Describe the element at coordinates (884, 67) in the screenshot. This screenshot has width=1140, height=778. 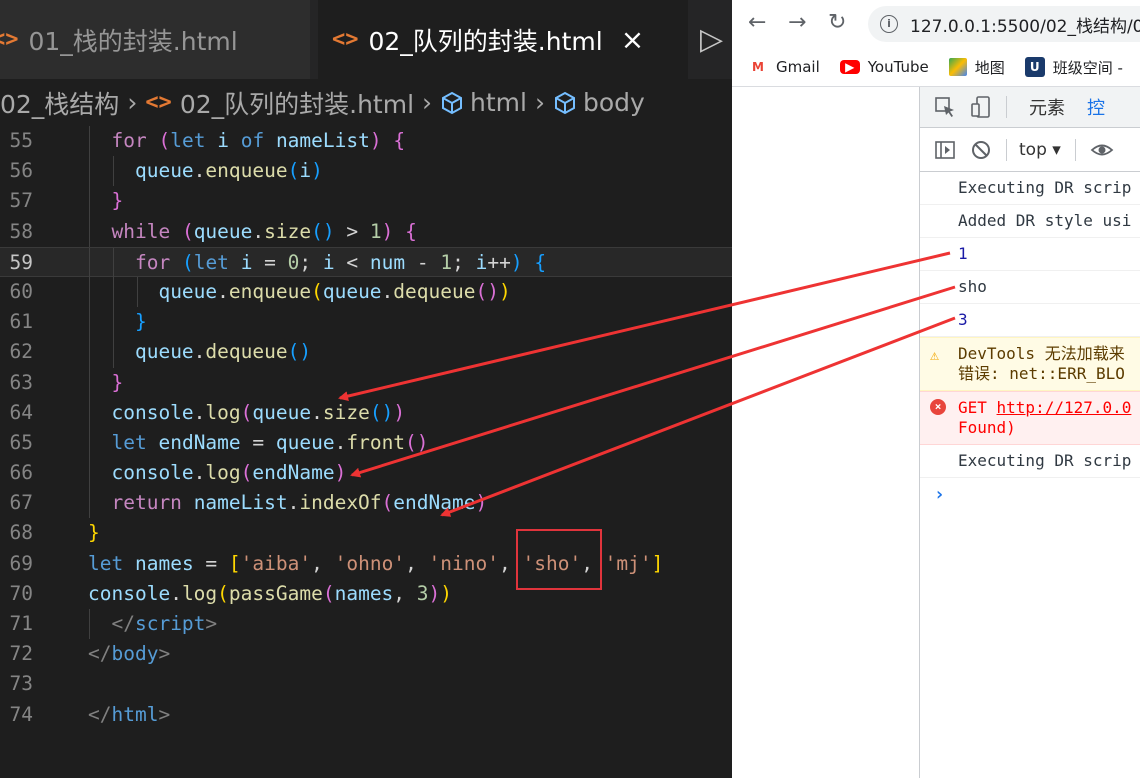
I see `bookmark-youtube: ▶ YouTube` at that location.